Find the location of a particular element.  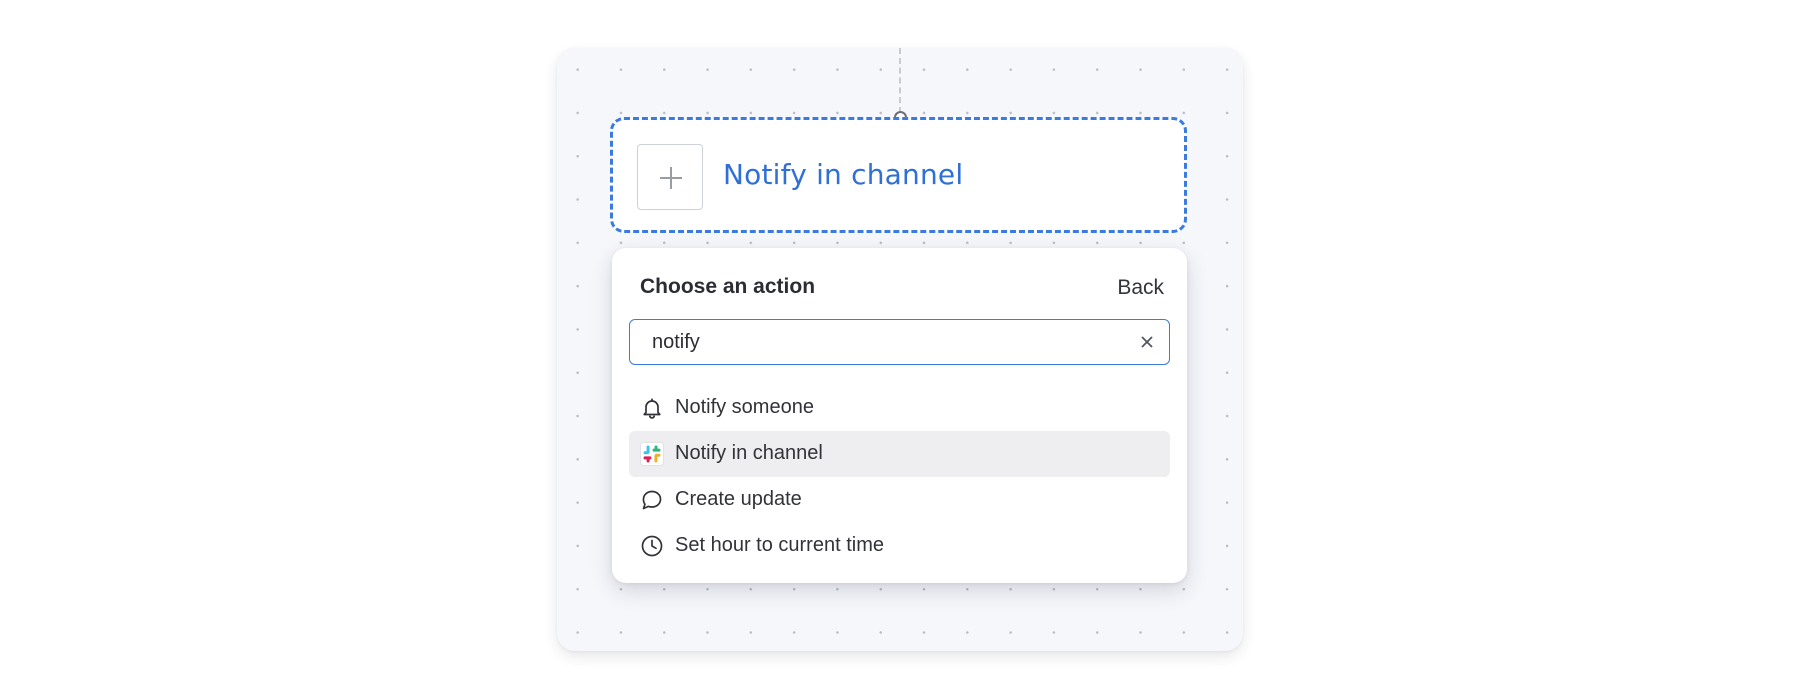

back-button: Back is located at coordinates (1140, 288).